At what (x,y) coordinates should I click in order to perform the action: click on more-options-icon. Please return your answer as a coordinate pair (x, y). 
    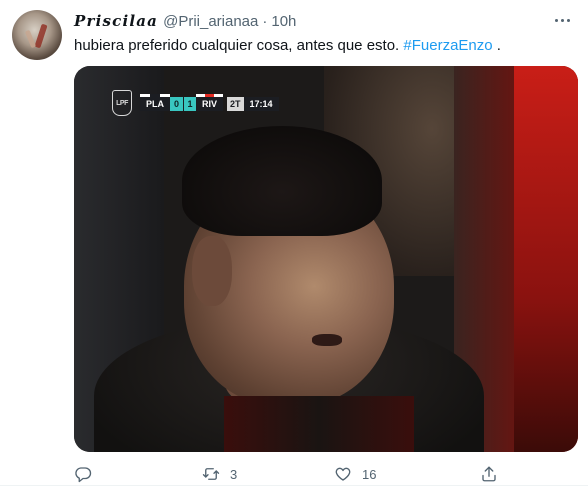
    Looking at the image, I should click on (562, 20).